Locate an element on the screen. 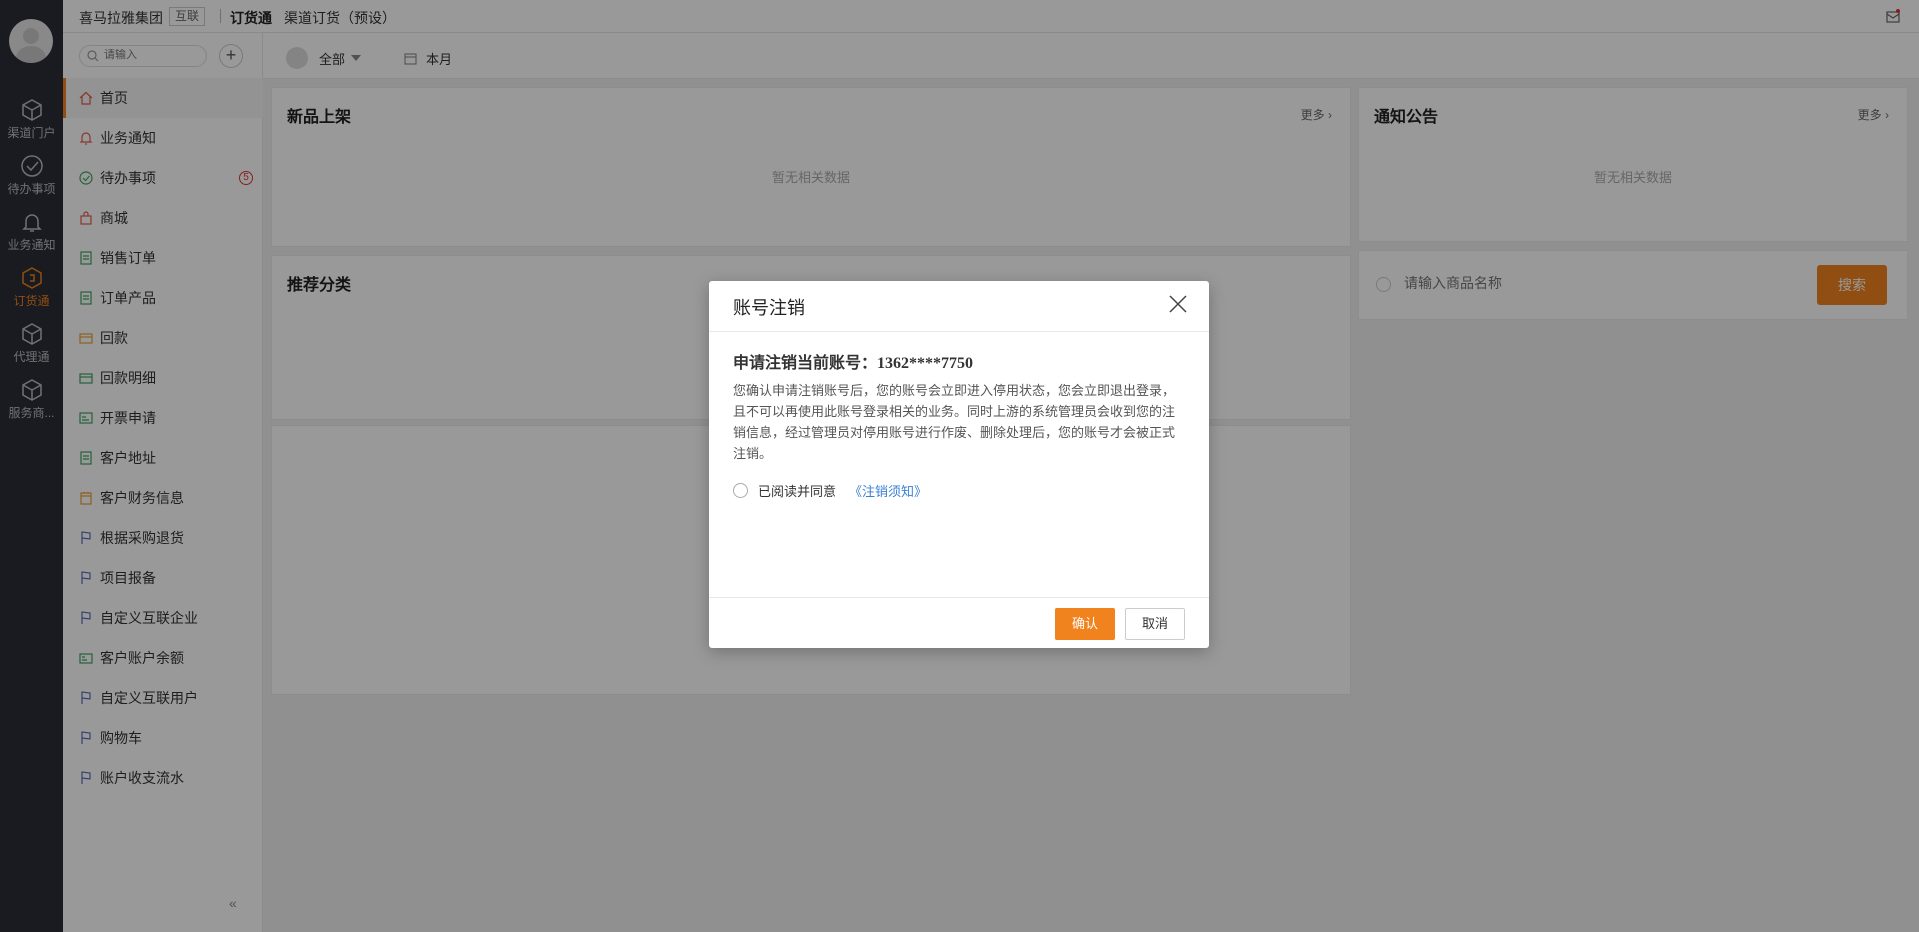  cancel-button: 取消 is located at coordinates (1155, 624).